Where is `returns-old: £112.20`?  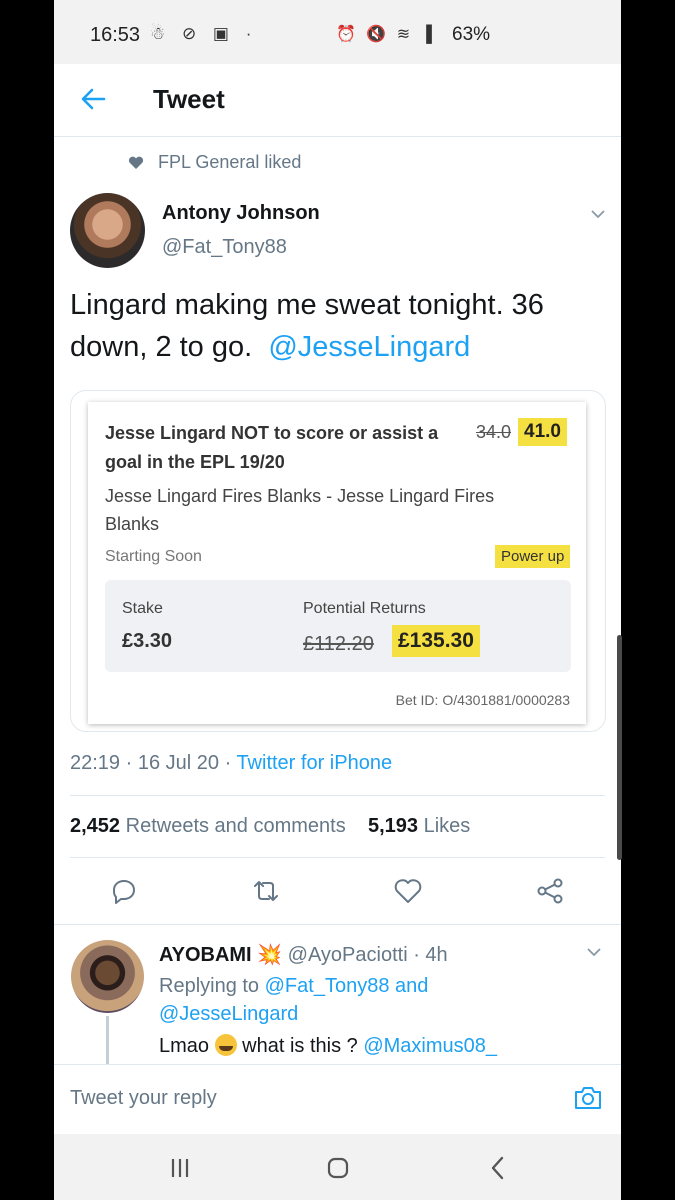
returns-old: £112.20 is located at coordinates (338, 644).